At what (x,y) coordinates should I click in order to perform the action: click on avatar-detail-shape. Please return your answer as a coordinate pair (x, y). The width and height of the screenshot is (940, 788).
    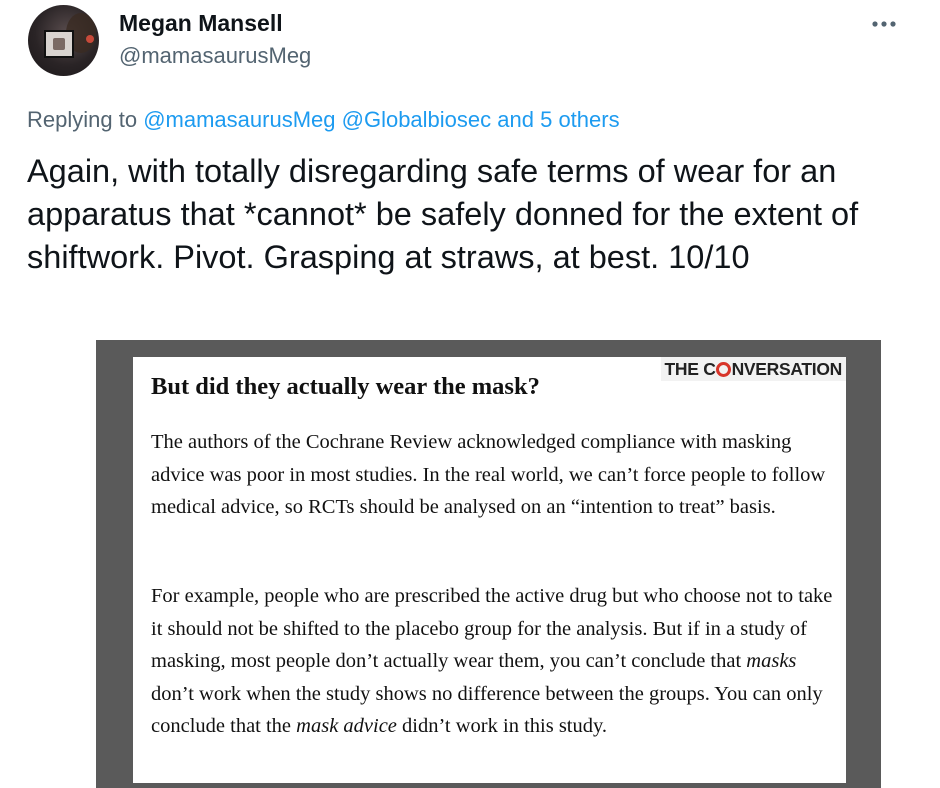
    Looking at the image, I should click on (90, 39).